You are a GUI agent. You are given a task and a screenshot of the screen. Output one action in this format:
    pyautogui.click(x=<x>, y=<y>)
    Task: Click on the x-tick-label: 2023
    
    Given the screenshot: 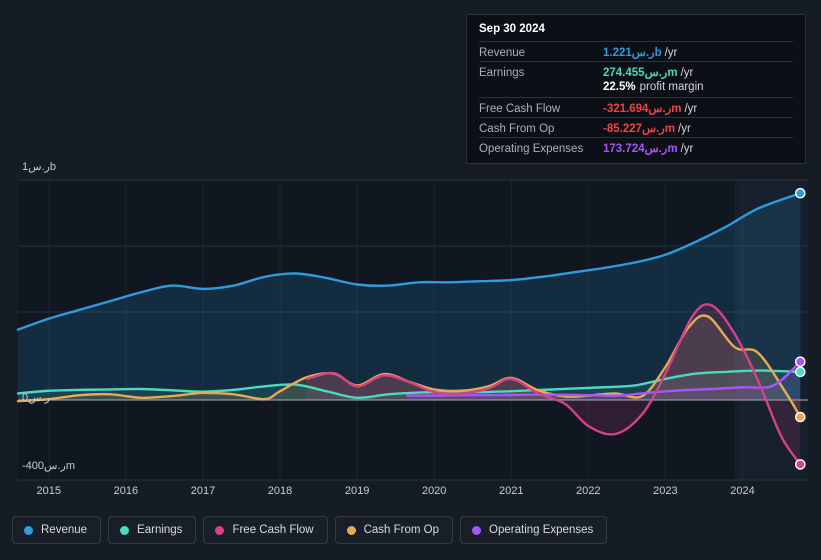 What is the action you would take?
    pyautogui.click(x=665, y=491)
    